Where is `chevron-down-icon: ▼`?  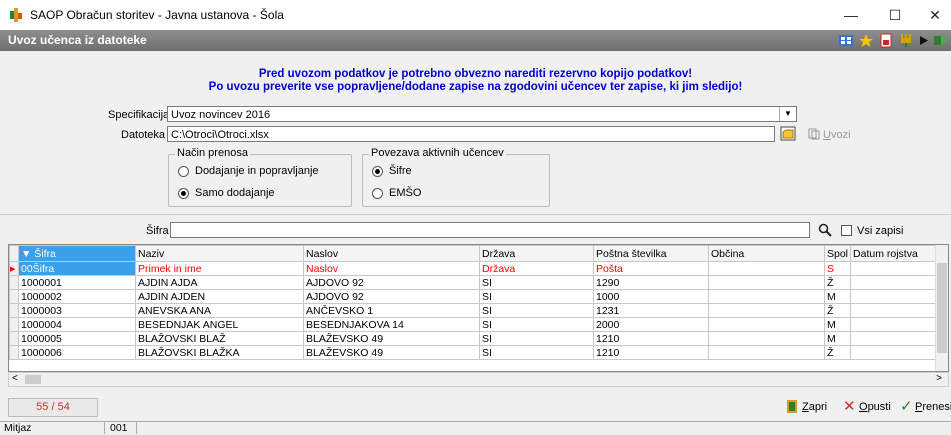
chevron-down-icon: ▼ is located at coordinates (787, 114).